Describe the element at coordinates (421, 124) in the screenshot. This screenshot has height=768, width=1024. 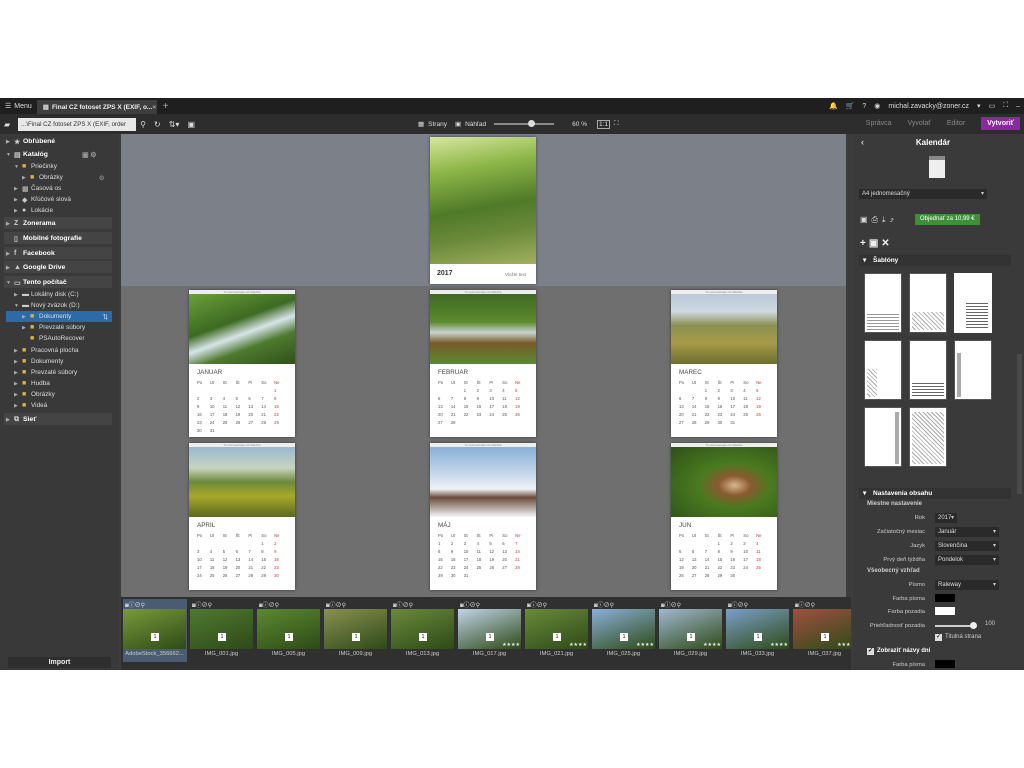
I see `pages-icon: ▦` at that location.